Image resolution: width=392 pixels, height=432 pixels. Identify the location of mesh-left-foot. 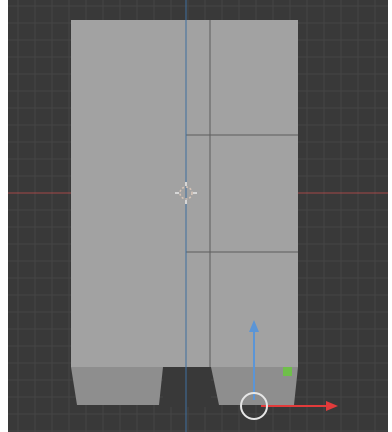
(117, 386).